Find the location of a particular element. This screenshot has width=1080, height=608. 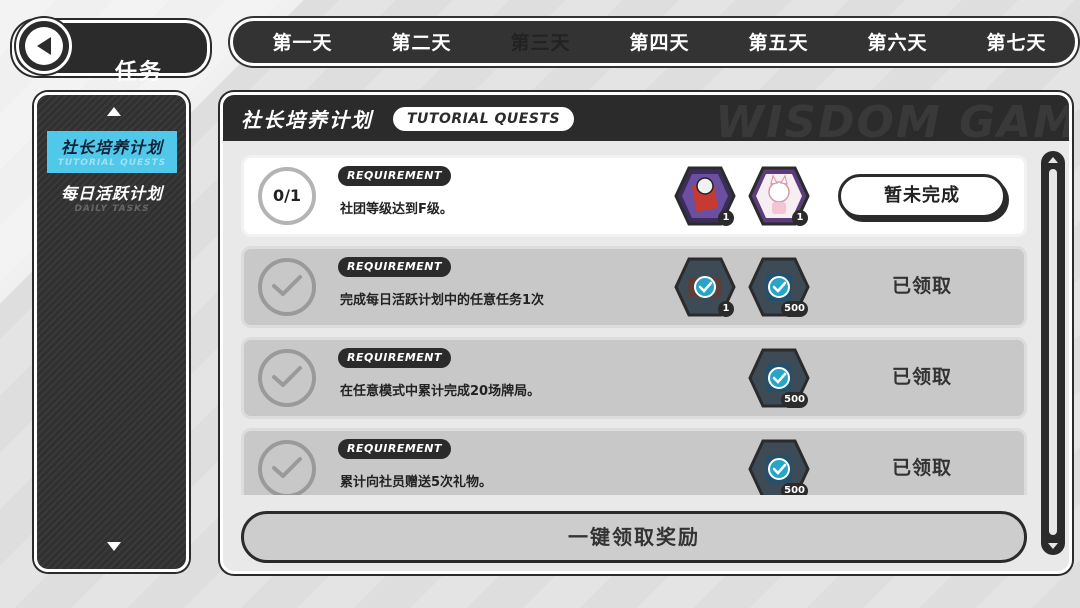

back-button is located at coordinates (44, 46).